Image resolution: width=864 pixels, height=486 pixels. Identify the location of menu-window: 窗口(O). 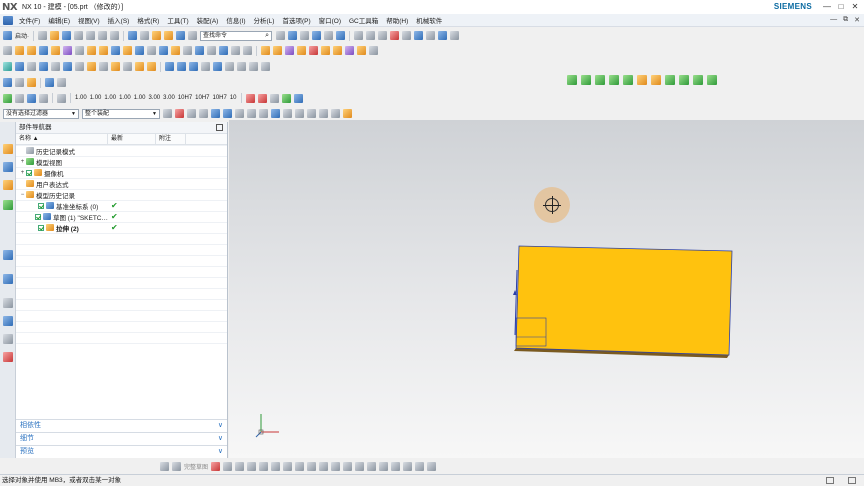
(330, 20).